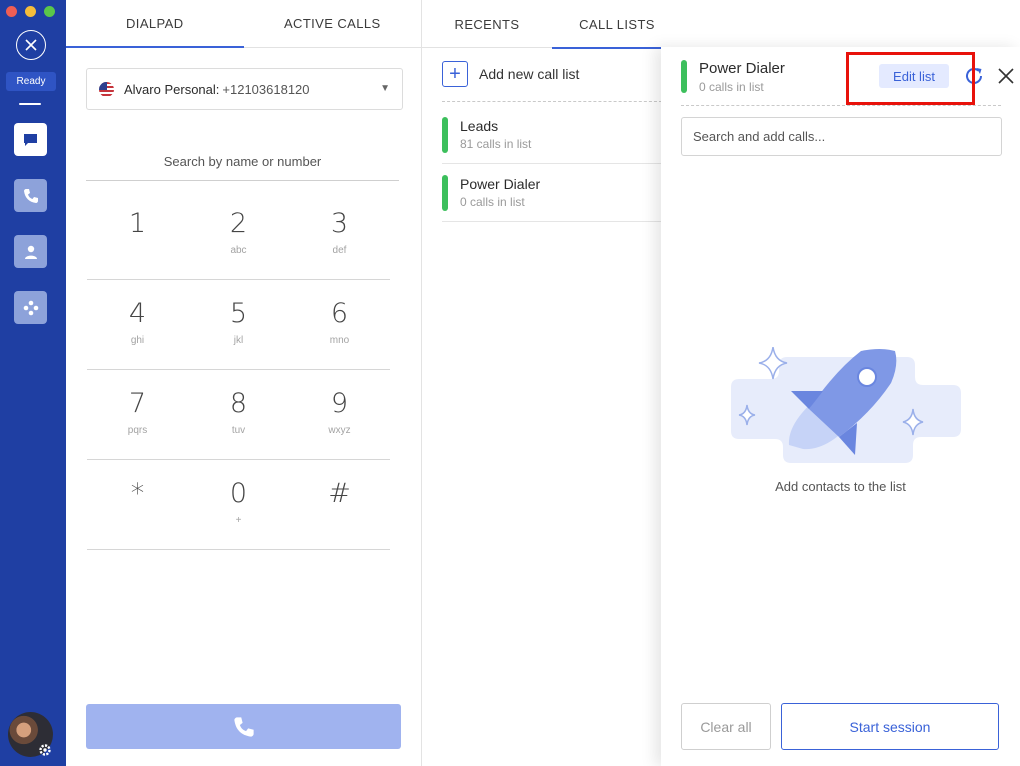 The height and width of the screenshot is (766, 1020). Describe the element at coordinates (238, 430) in the screenshot. I see `key-letters: tuv` at that location.